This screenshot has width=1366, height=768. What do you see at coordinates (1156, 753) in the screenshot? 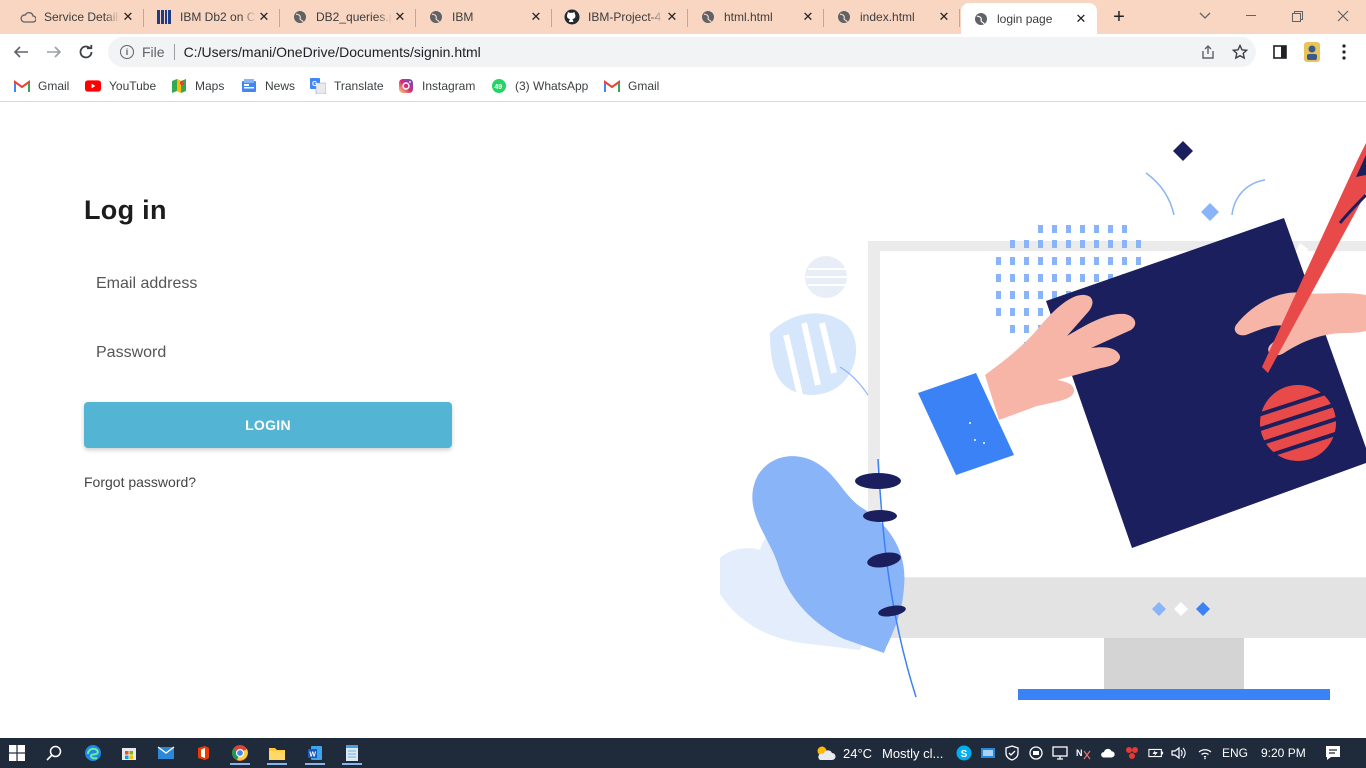
I see `battery-icon` at bounding box center [1156, 753].